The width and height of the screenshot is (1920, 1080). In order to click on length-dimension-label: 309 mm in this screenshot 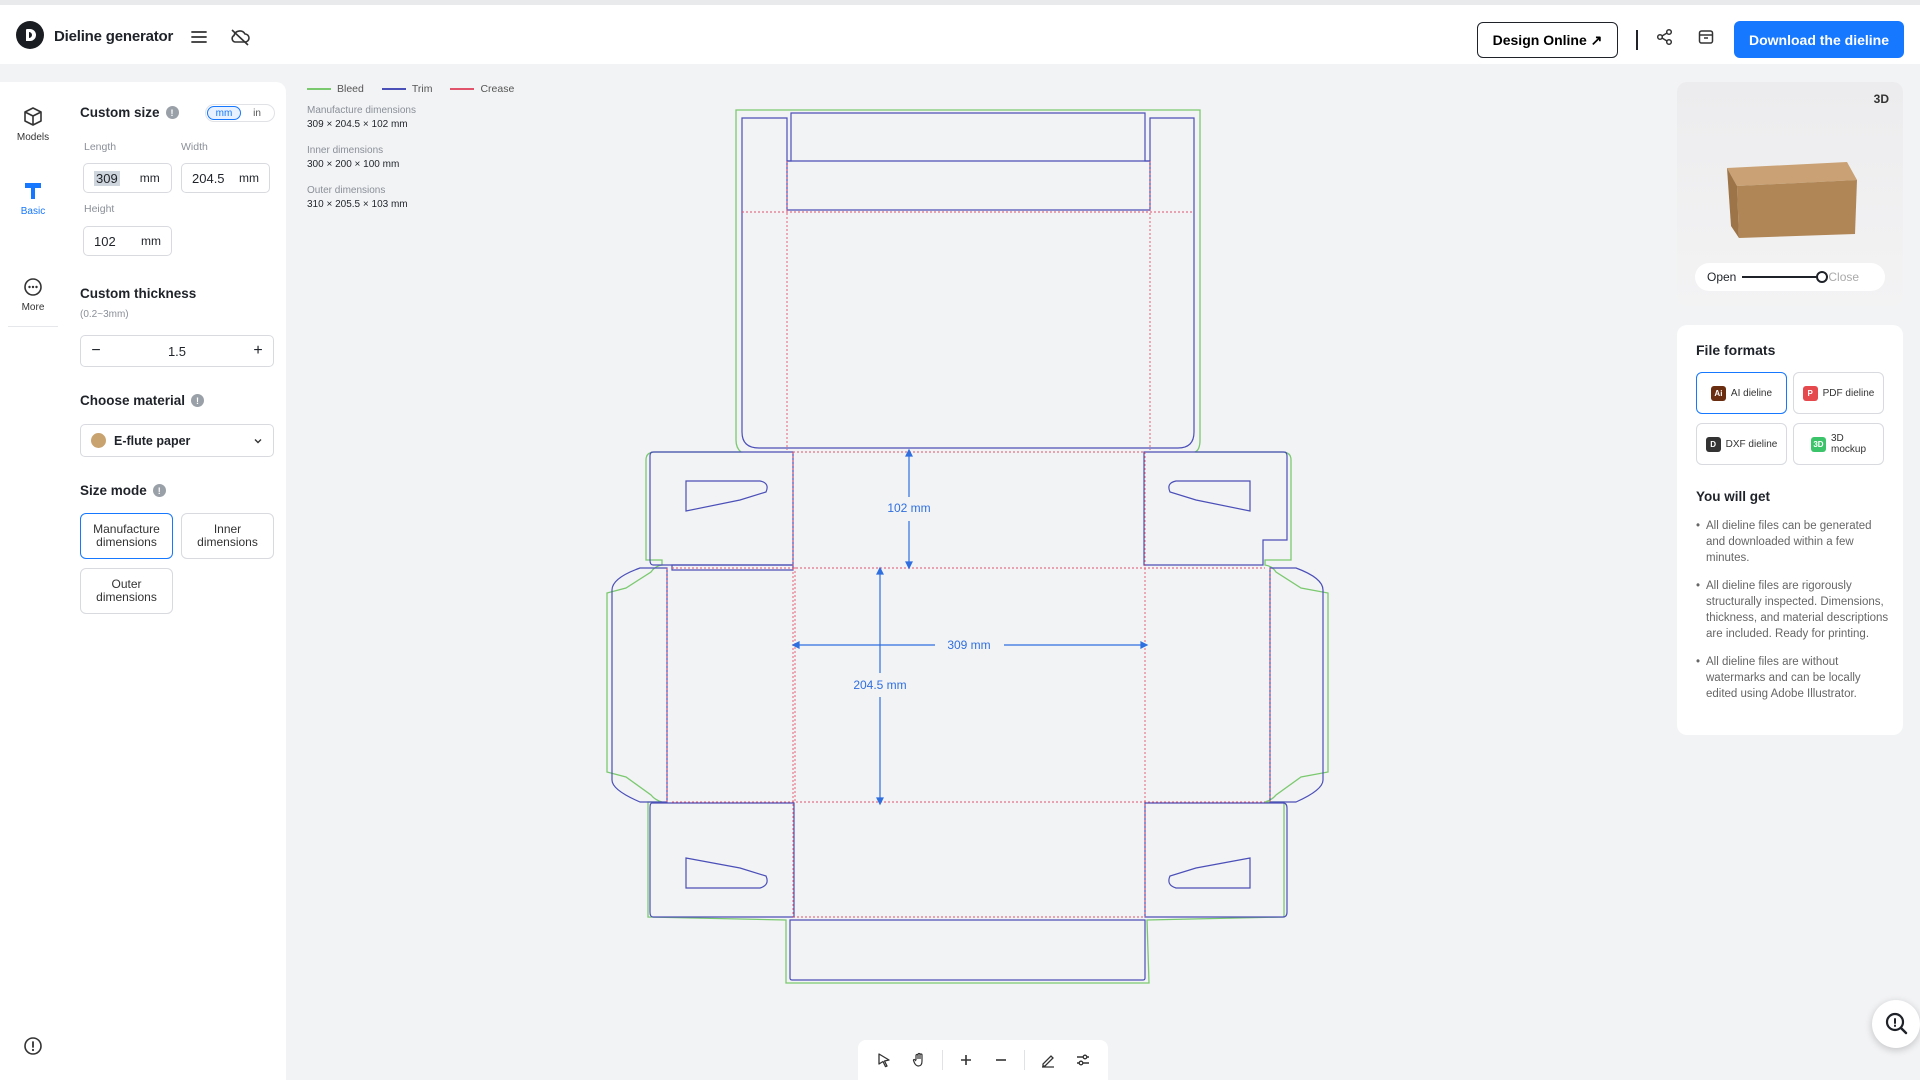, I will do `click(968, 645)`.